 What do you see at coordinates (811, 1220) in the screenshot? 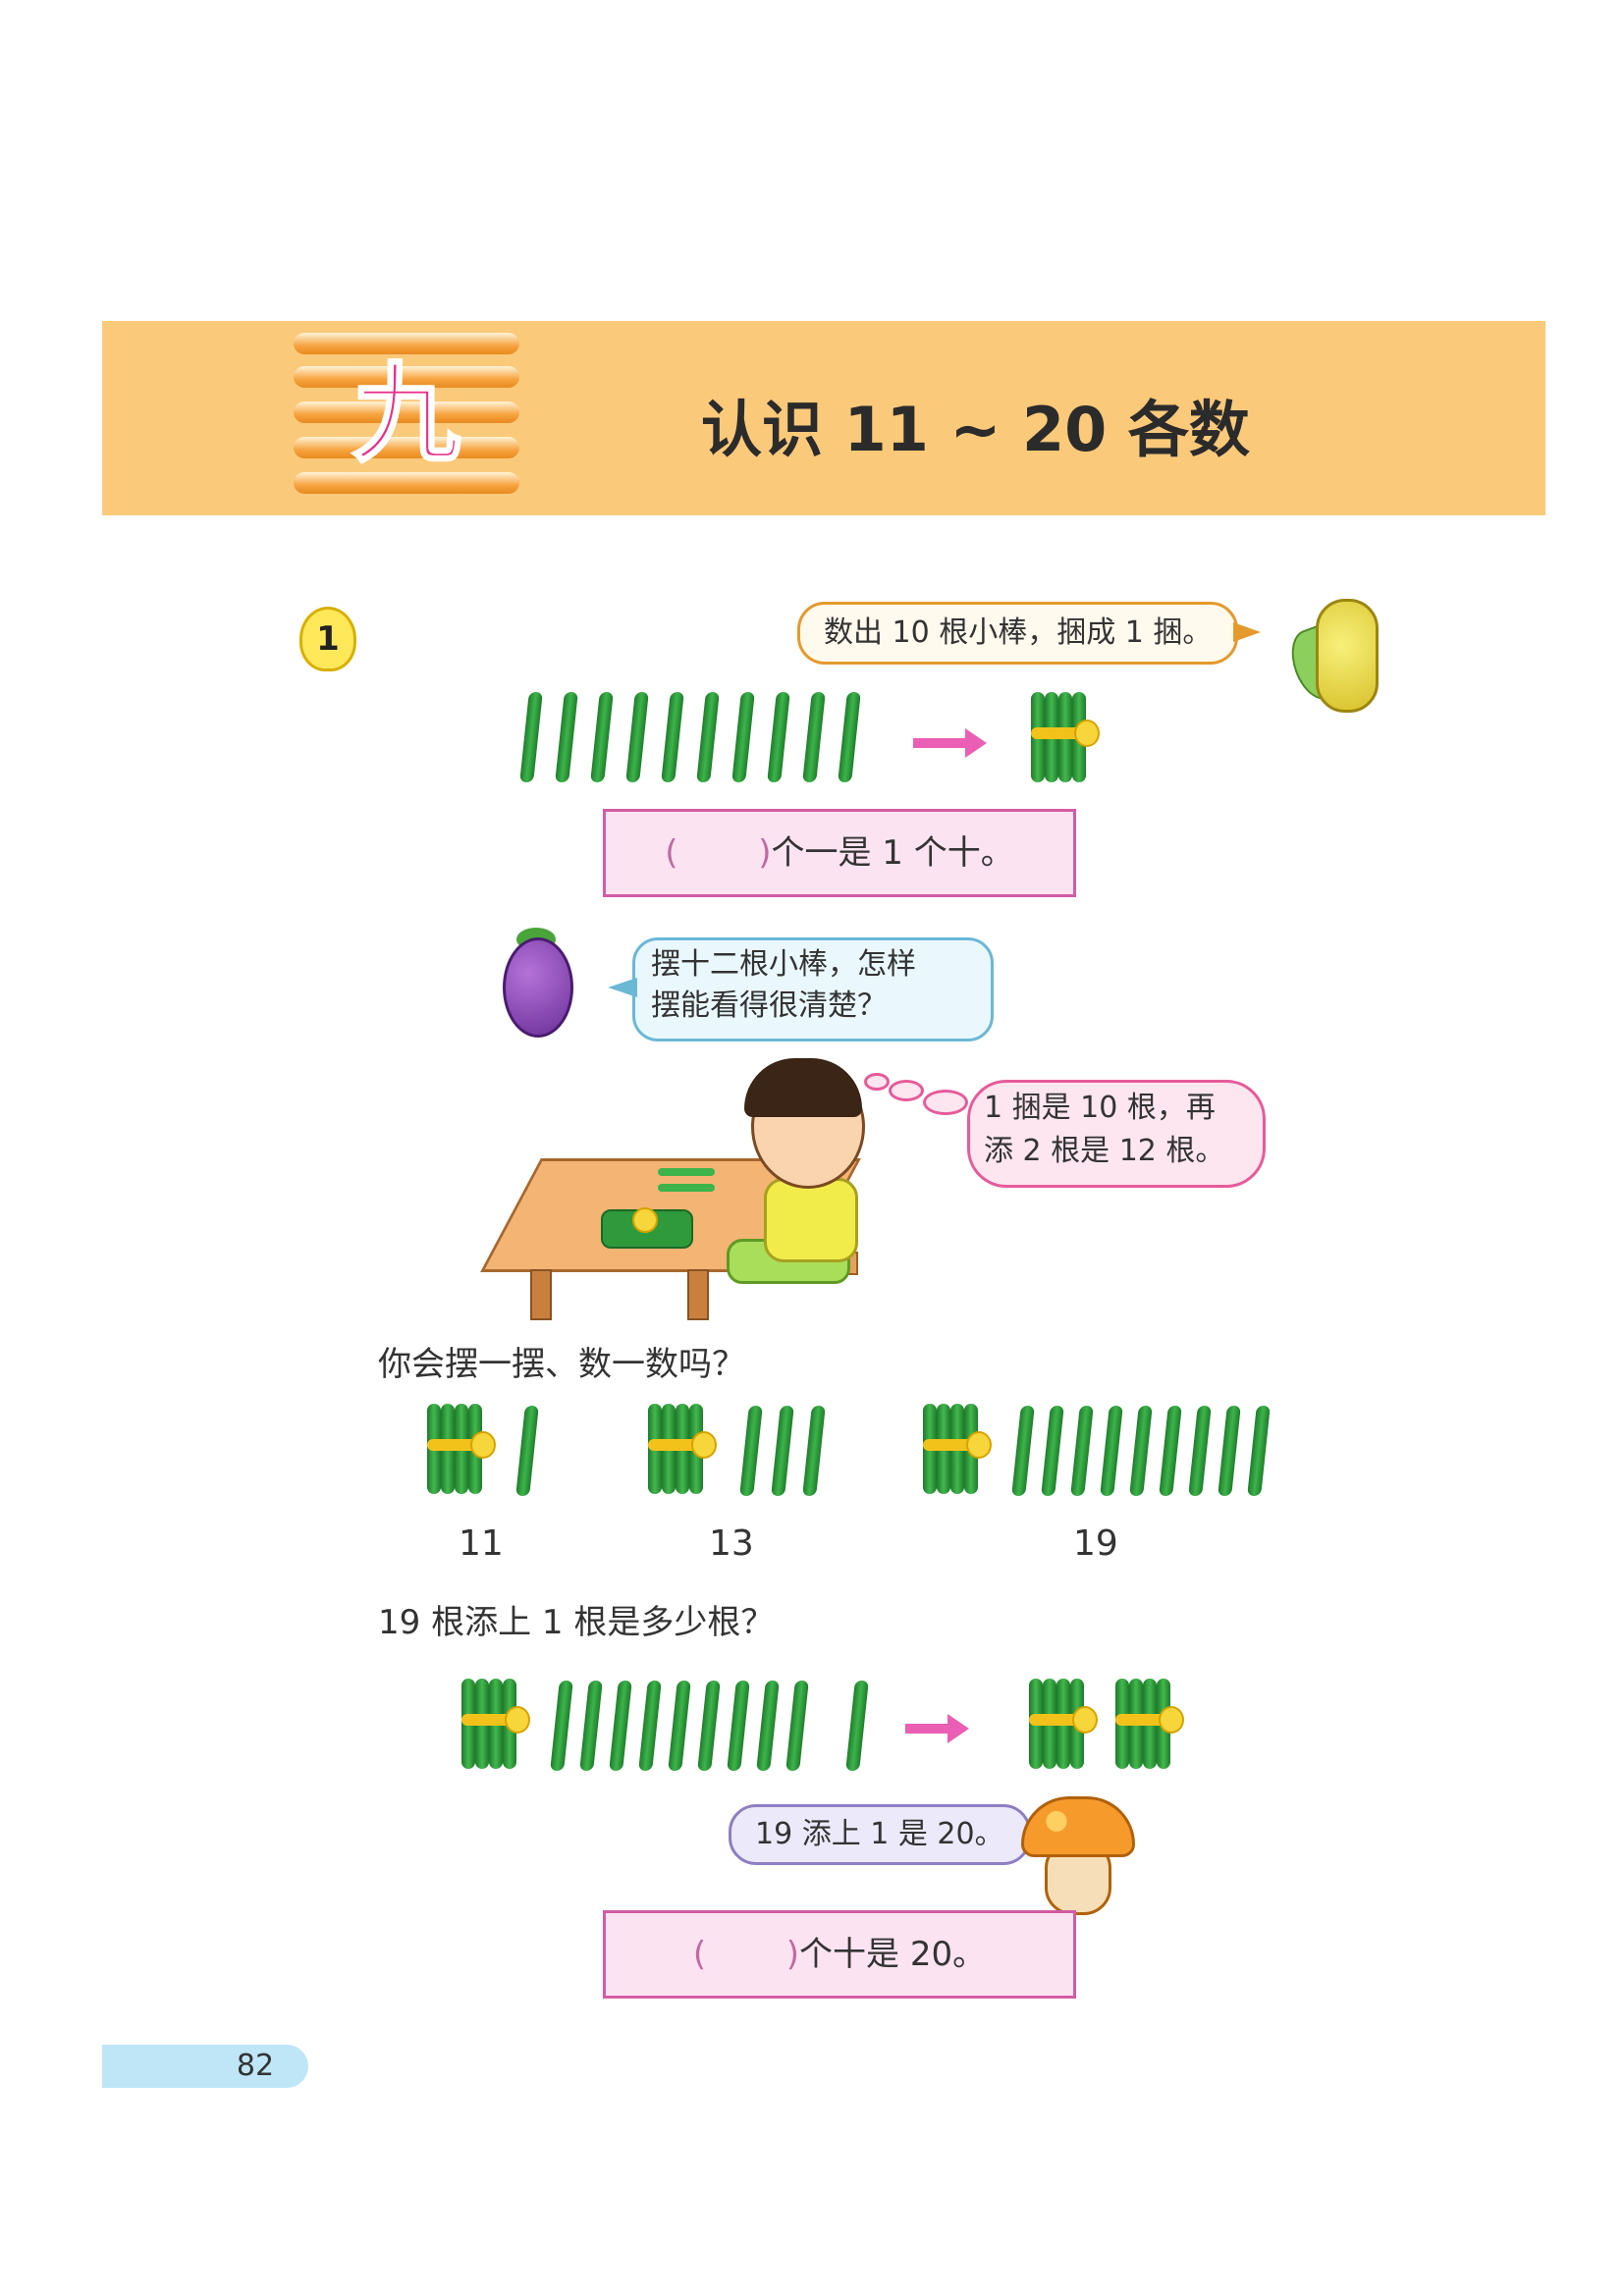
I see `boy-shirt` at bounding box center [811, 1220].